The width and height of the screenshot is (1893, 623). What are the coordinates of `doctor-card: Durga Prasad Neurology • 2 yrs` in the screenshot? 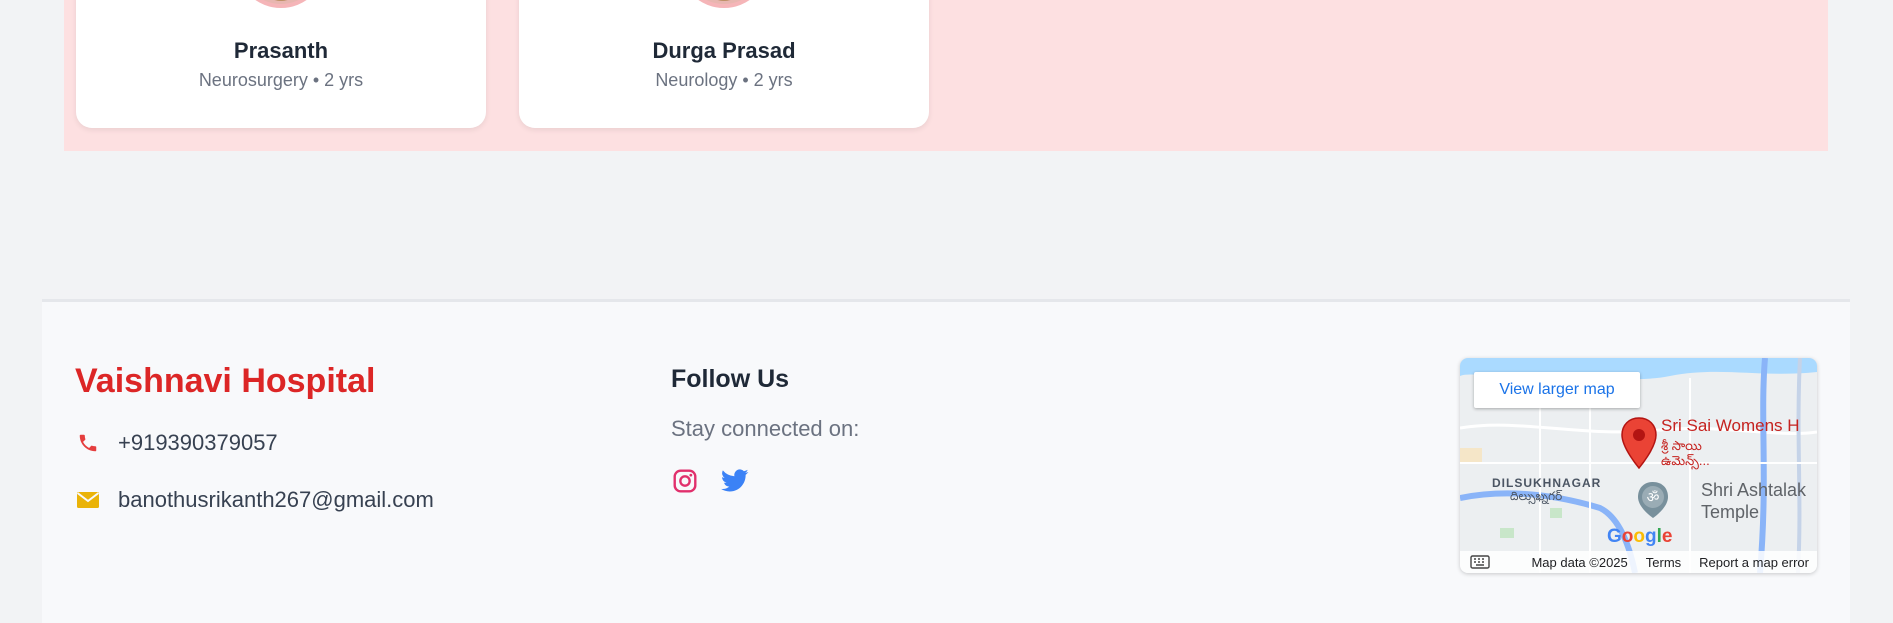 It's located at (724, 64).